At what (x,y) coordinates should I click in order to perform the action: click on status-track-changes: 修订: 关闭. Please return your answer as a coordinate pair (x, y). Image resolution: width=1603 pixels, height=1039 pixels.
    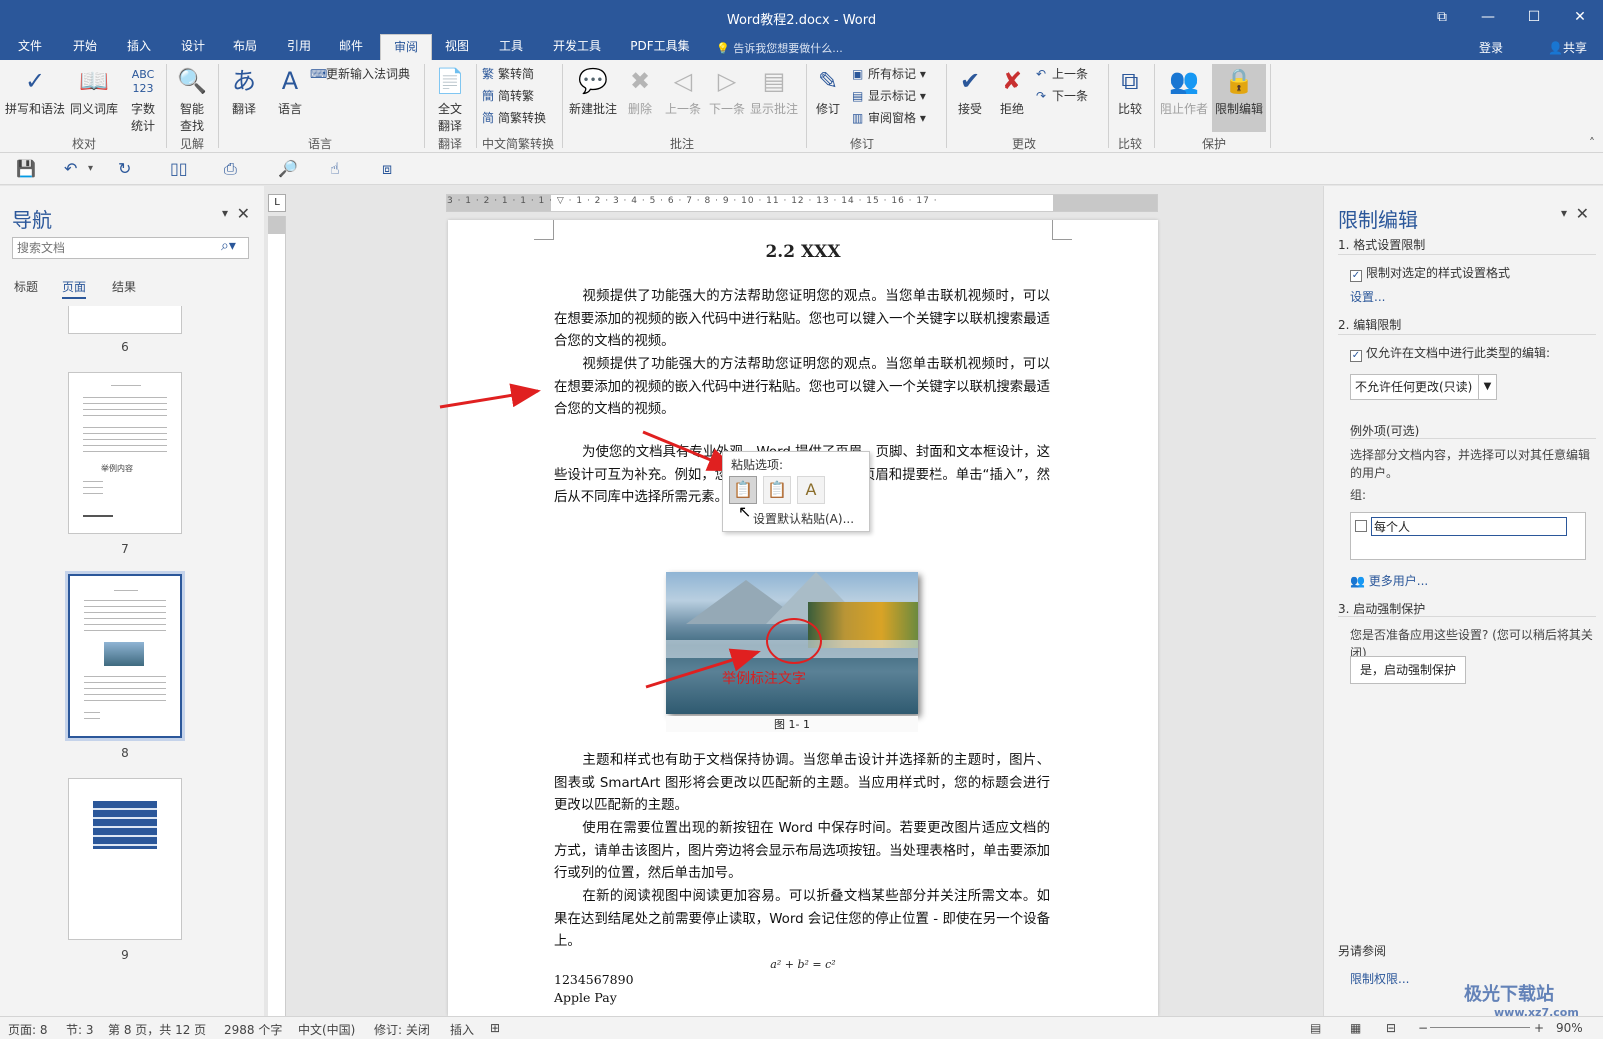
    Looking at the image, I should click on (402, 1029).